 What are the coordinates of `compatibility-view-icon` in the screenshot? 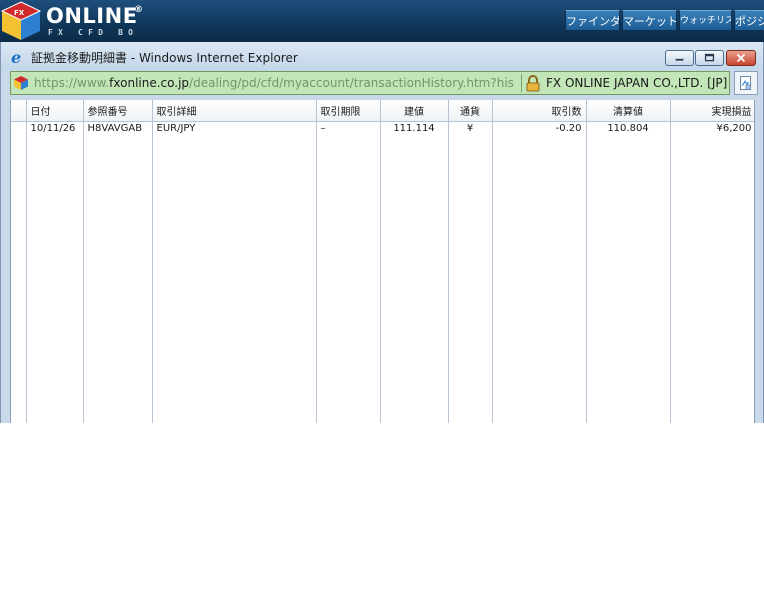 It's located at (746, 83).